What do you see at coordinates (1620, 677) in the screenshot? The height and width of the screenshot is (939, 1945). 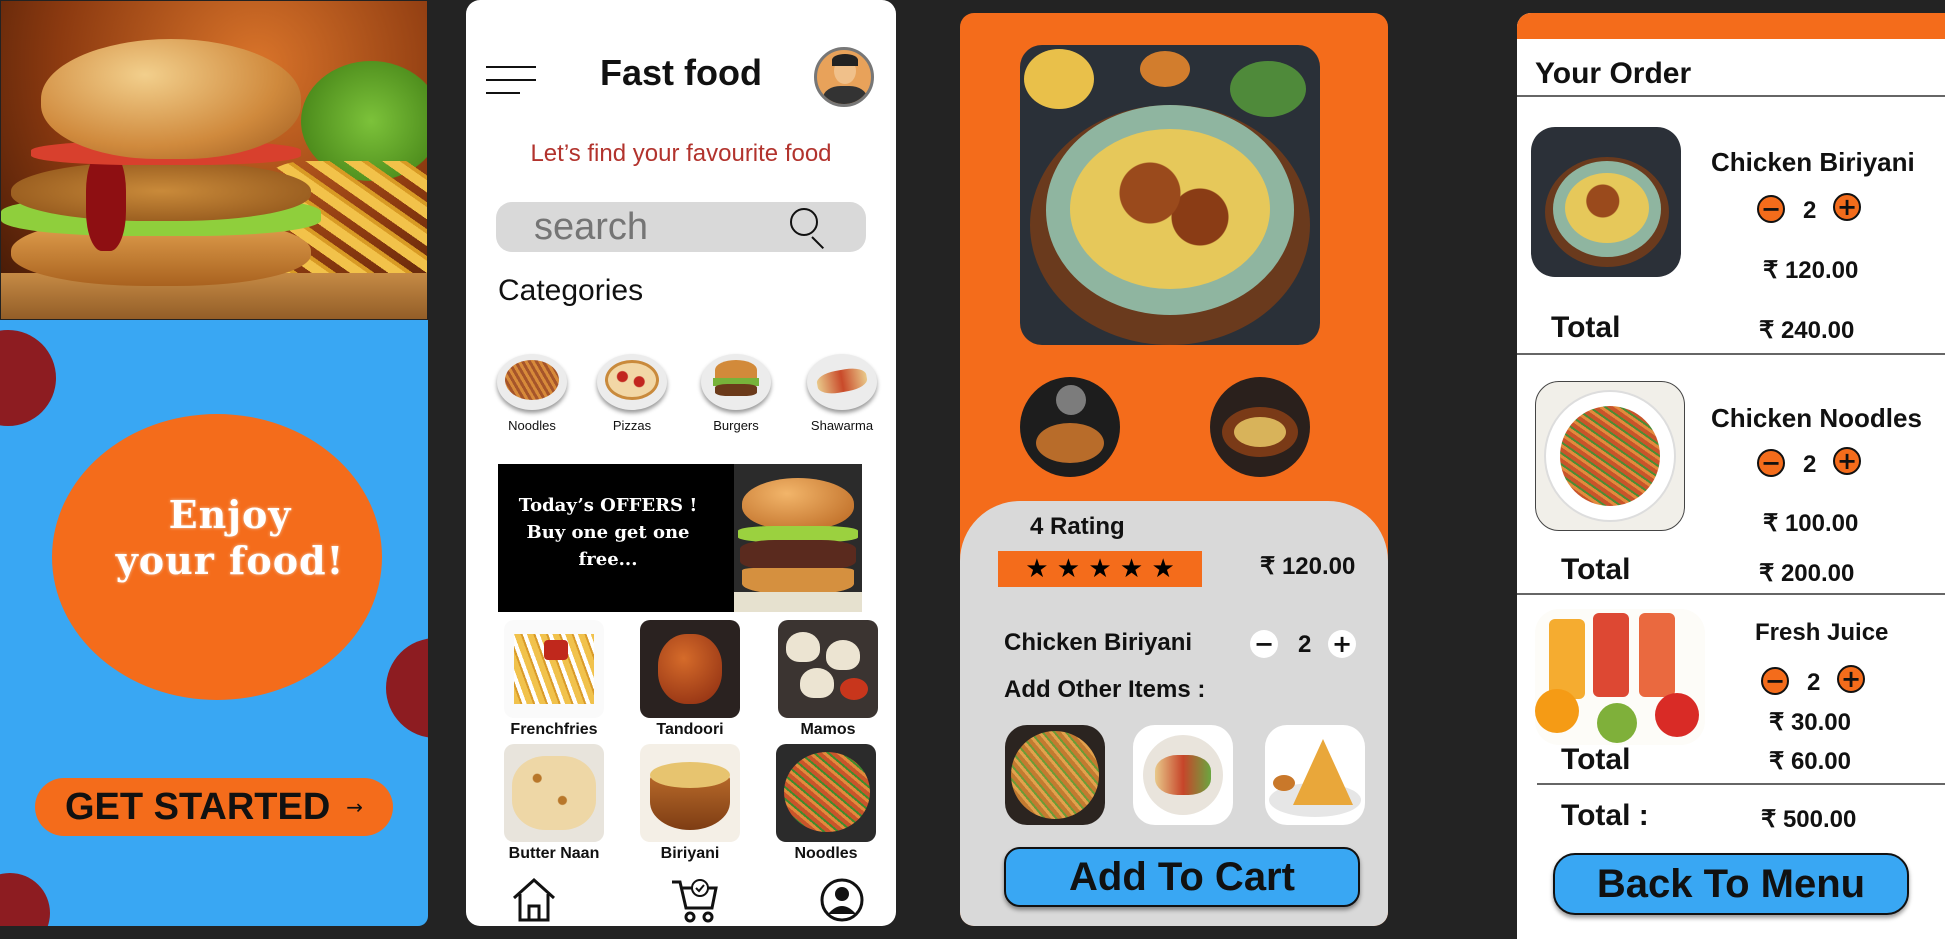 I see `order-item-image-juice` at bounding box center [1620, 677].